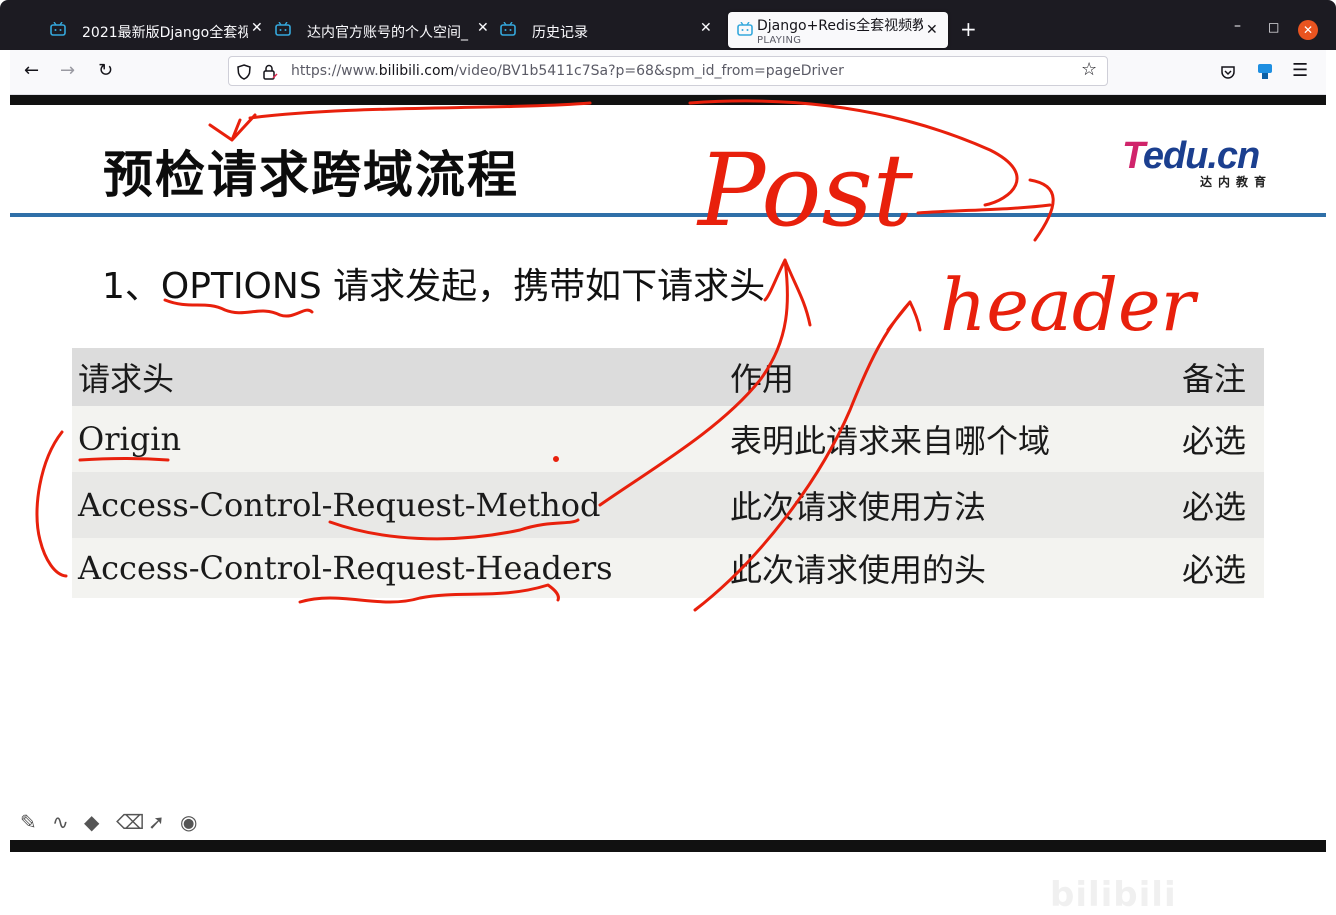 The width and height of the screenshot is (1336, 915). What do you see at coordinates (91, 822) in the screenshot?
I see `fill-tool-icon: ◆` at bounding box center [91, 822].